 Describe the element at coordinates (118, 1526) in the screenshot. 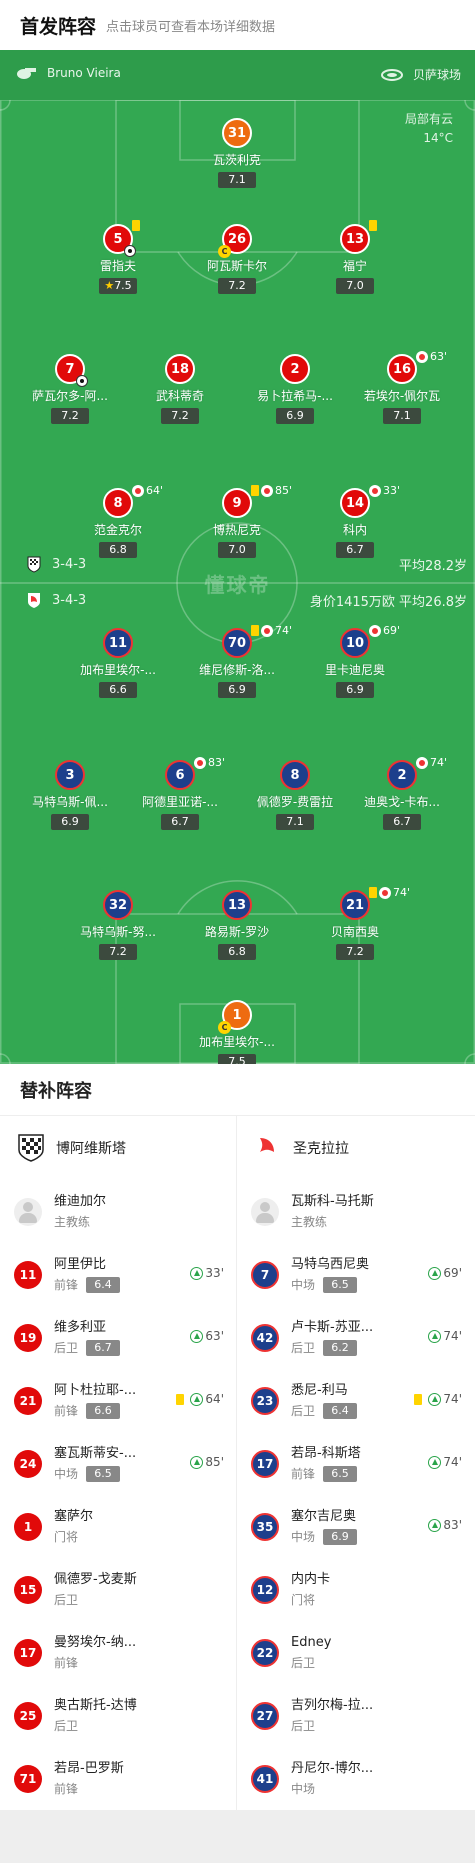

I see `home-sub-row: 1 塞萨尔 门将` at that location.